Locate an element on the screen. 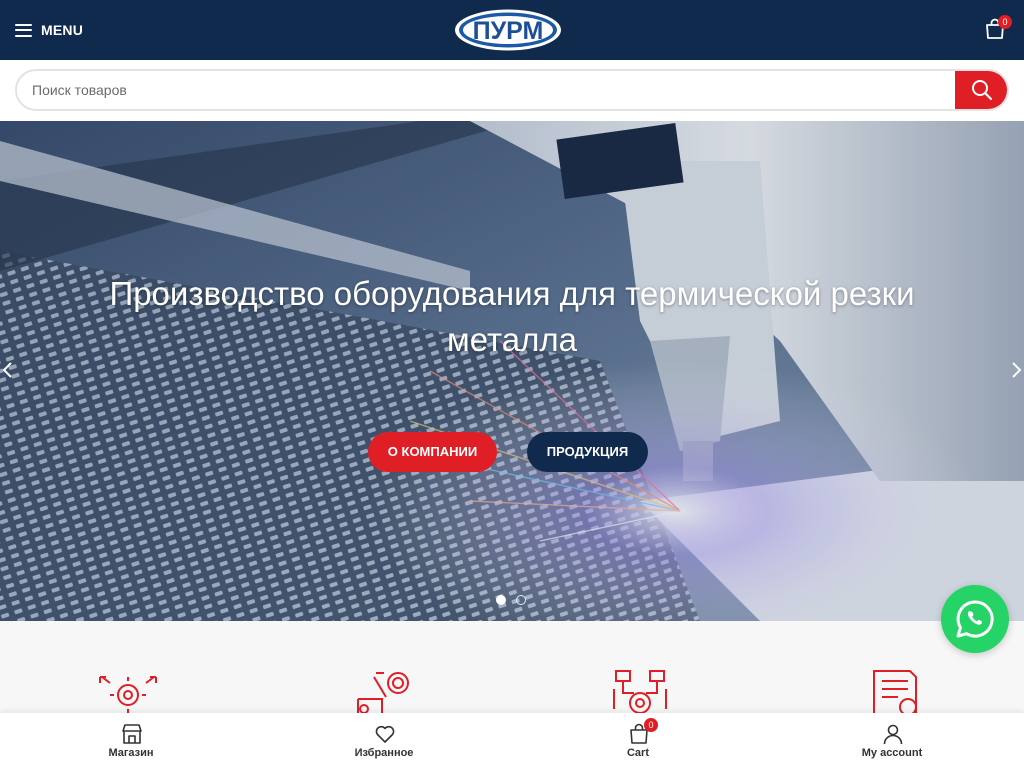  features-section is located at coordinates (512, 670).